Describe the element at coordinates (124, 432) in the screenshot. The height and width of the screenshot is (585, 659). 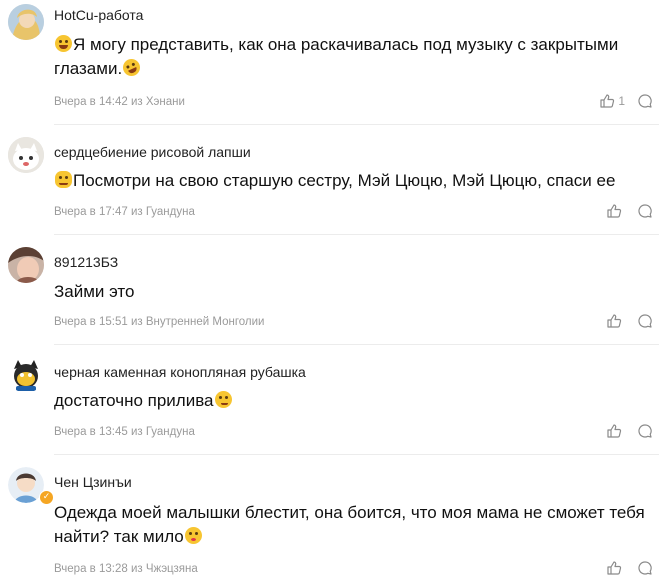
I see `comment-meta: Вчера в 13:45 из Гуандуна` at that location.